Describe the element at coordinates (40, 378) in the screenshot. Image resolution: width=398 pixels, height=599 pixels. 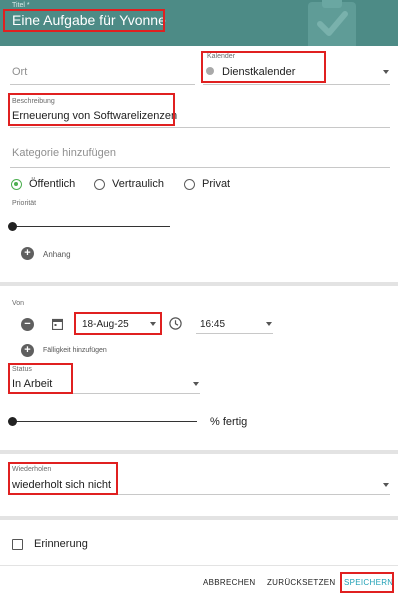
I see `status-highlight` at that location.